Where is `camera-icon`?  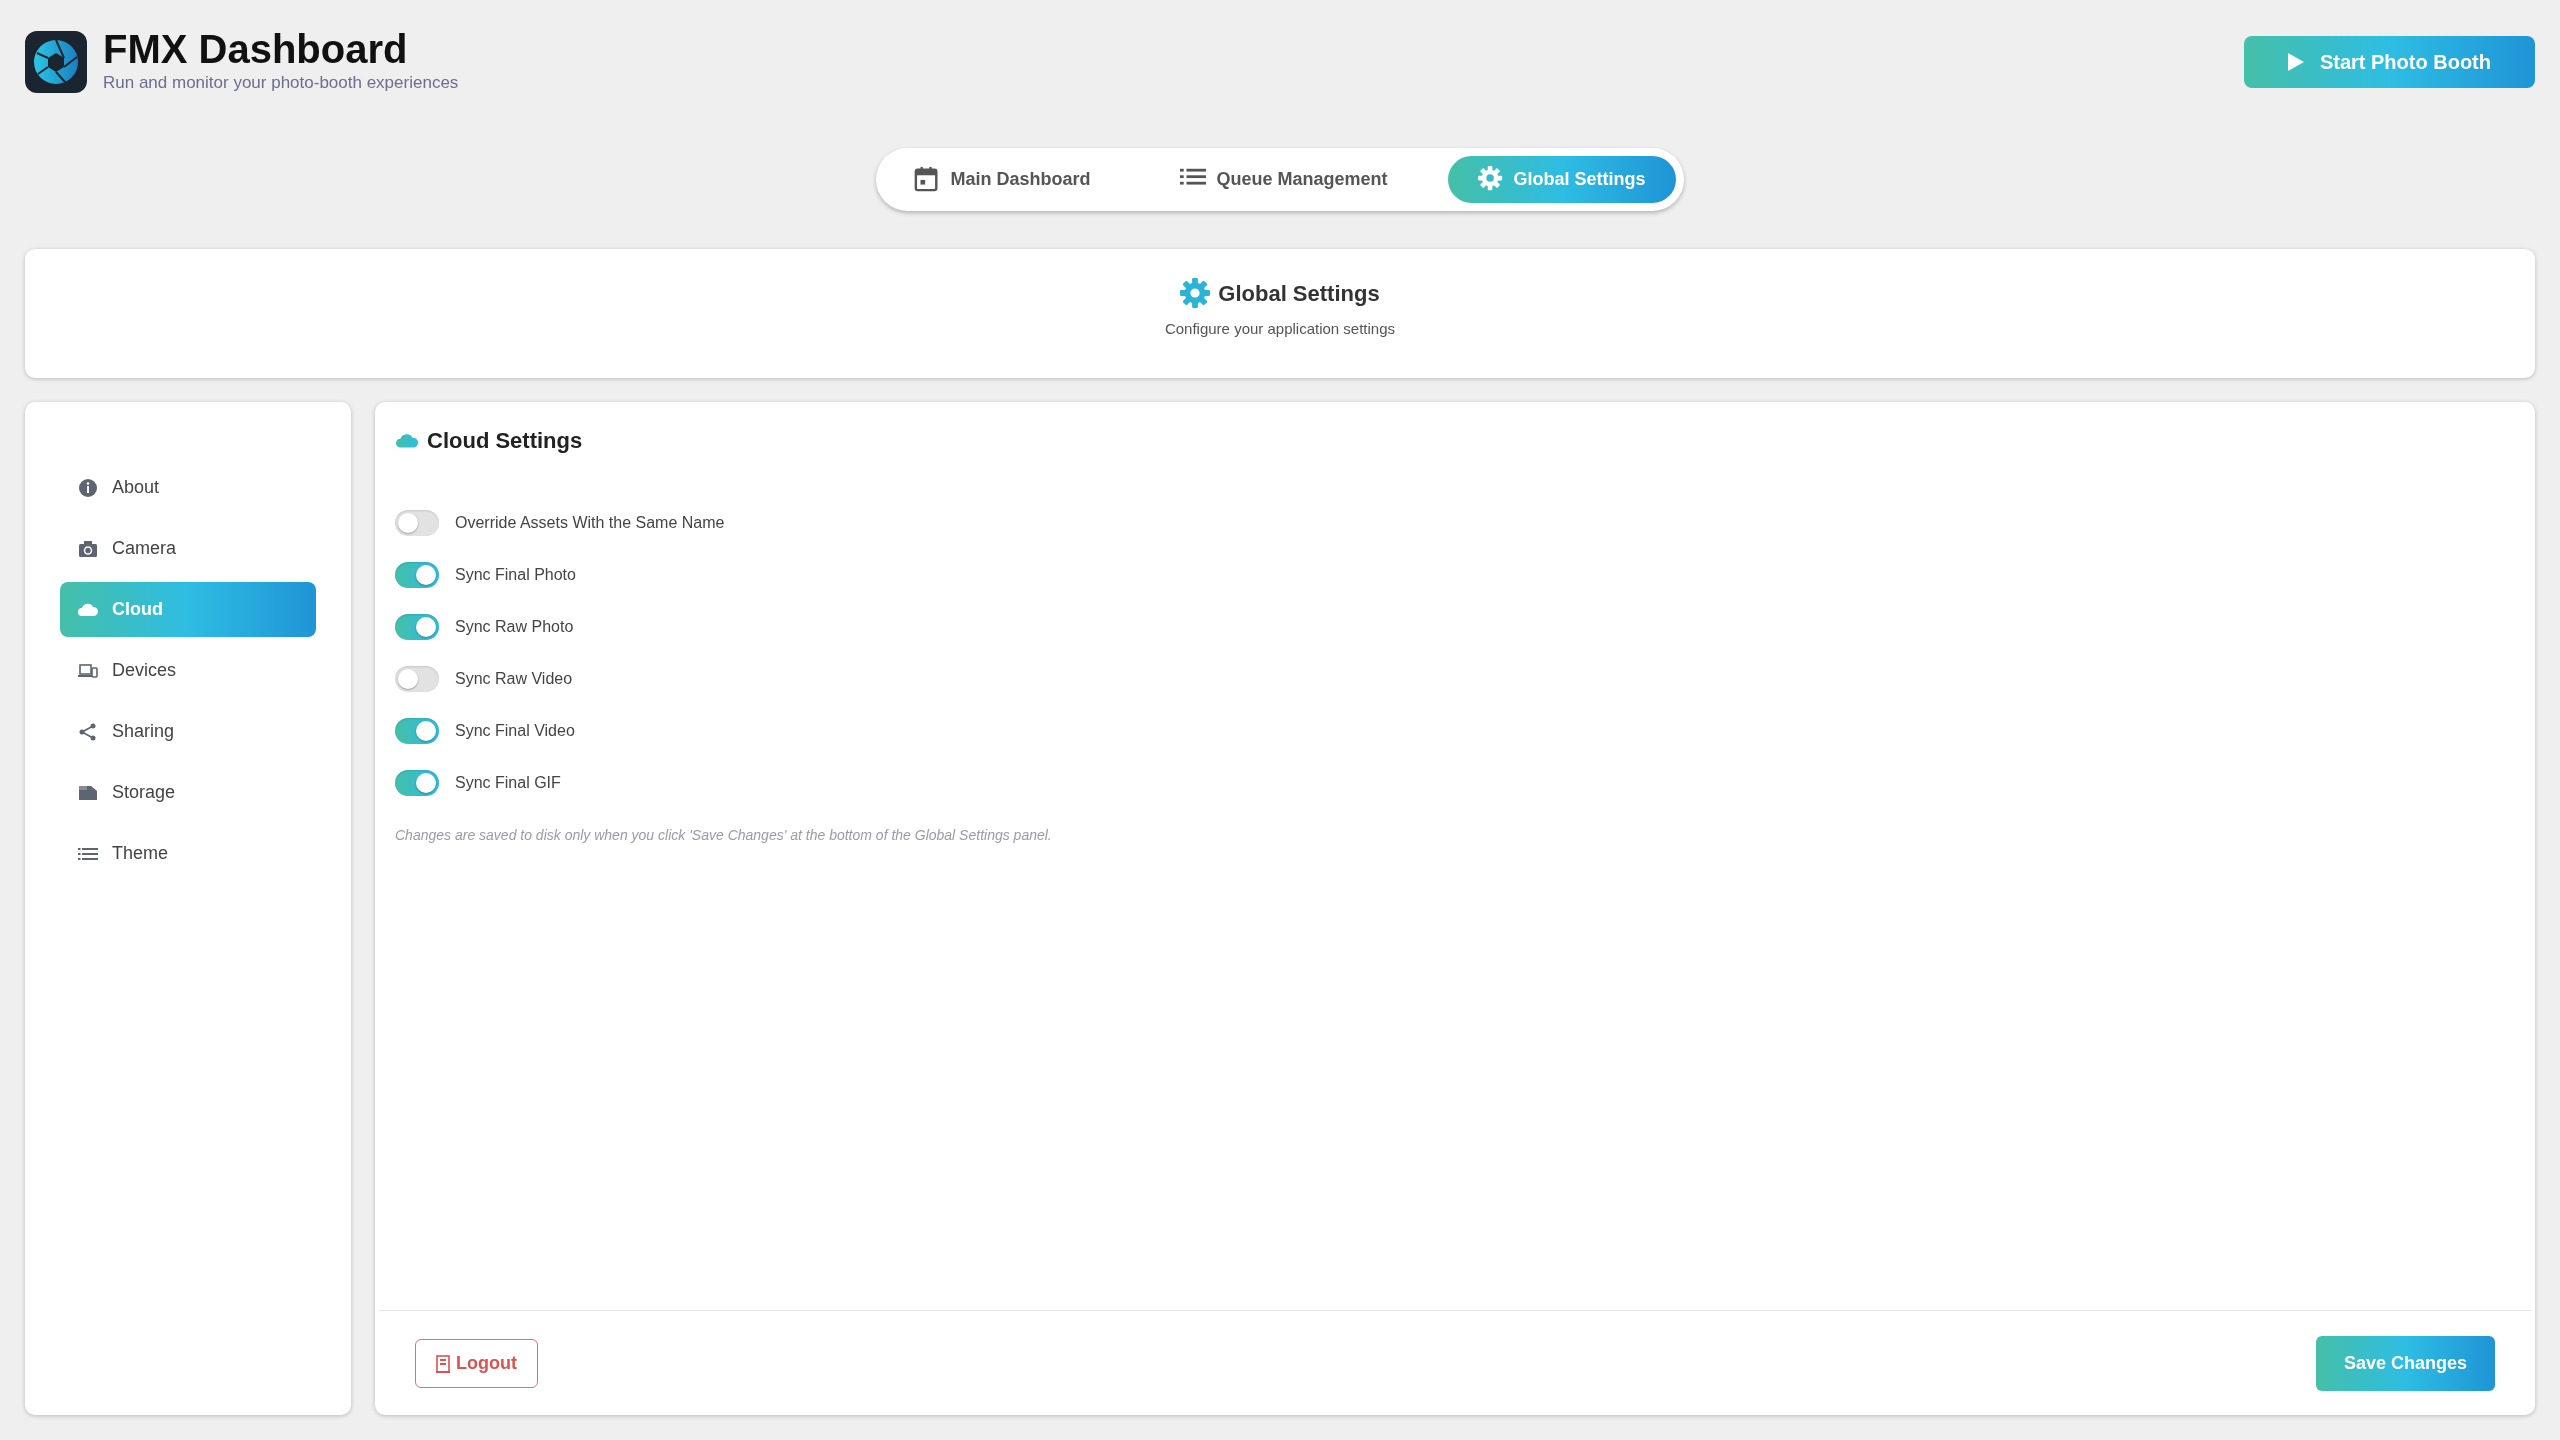 camera-icon is located at coordinates (88, 548).